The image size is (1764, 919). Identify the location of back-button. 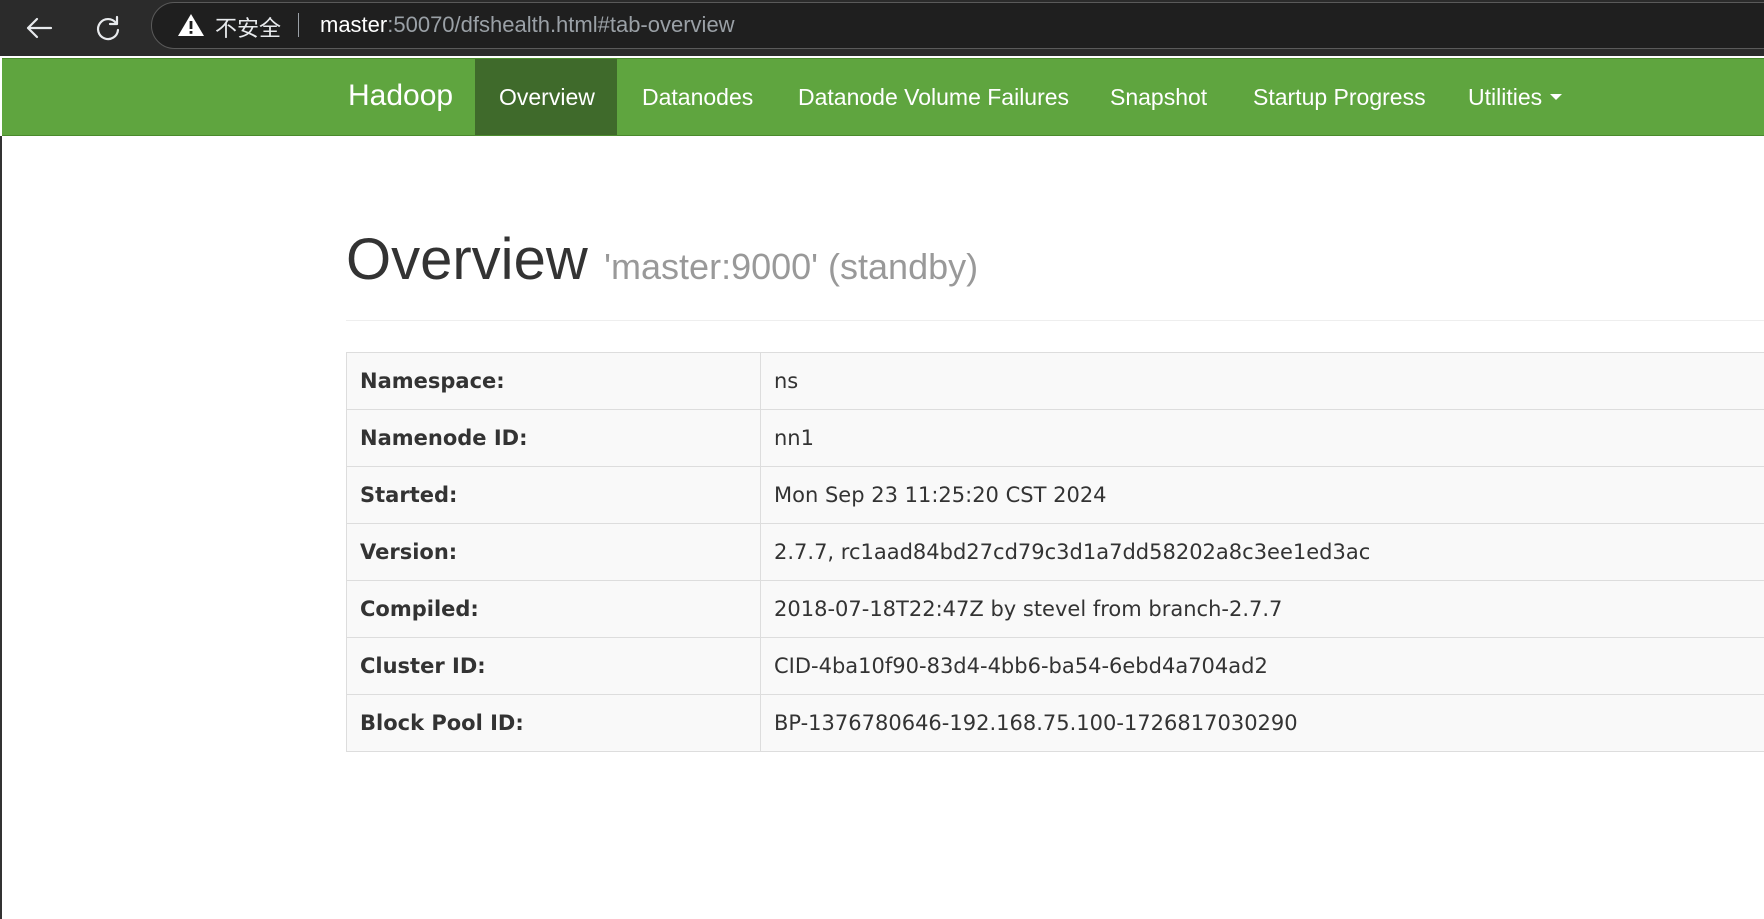
(39, 28).